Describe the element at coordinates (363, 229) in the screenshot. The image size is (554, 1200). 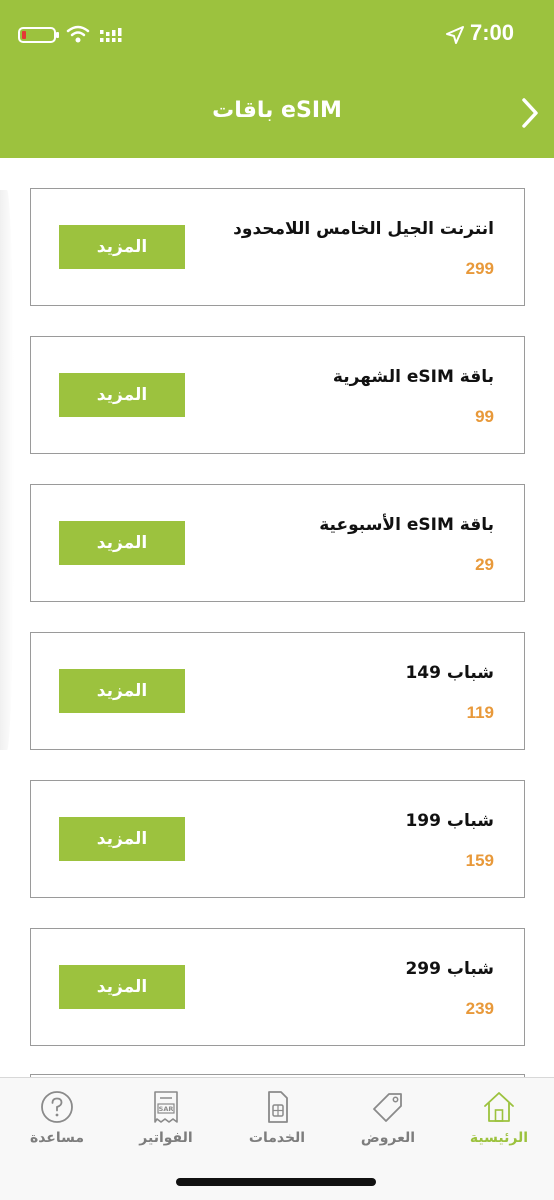
I see `plan-name: انترنت الجيل الخامس اللامحدود` at that location.